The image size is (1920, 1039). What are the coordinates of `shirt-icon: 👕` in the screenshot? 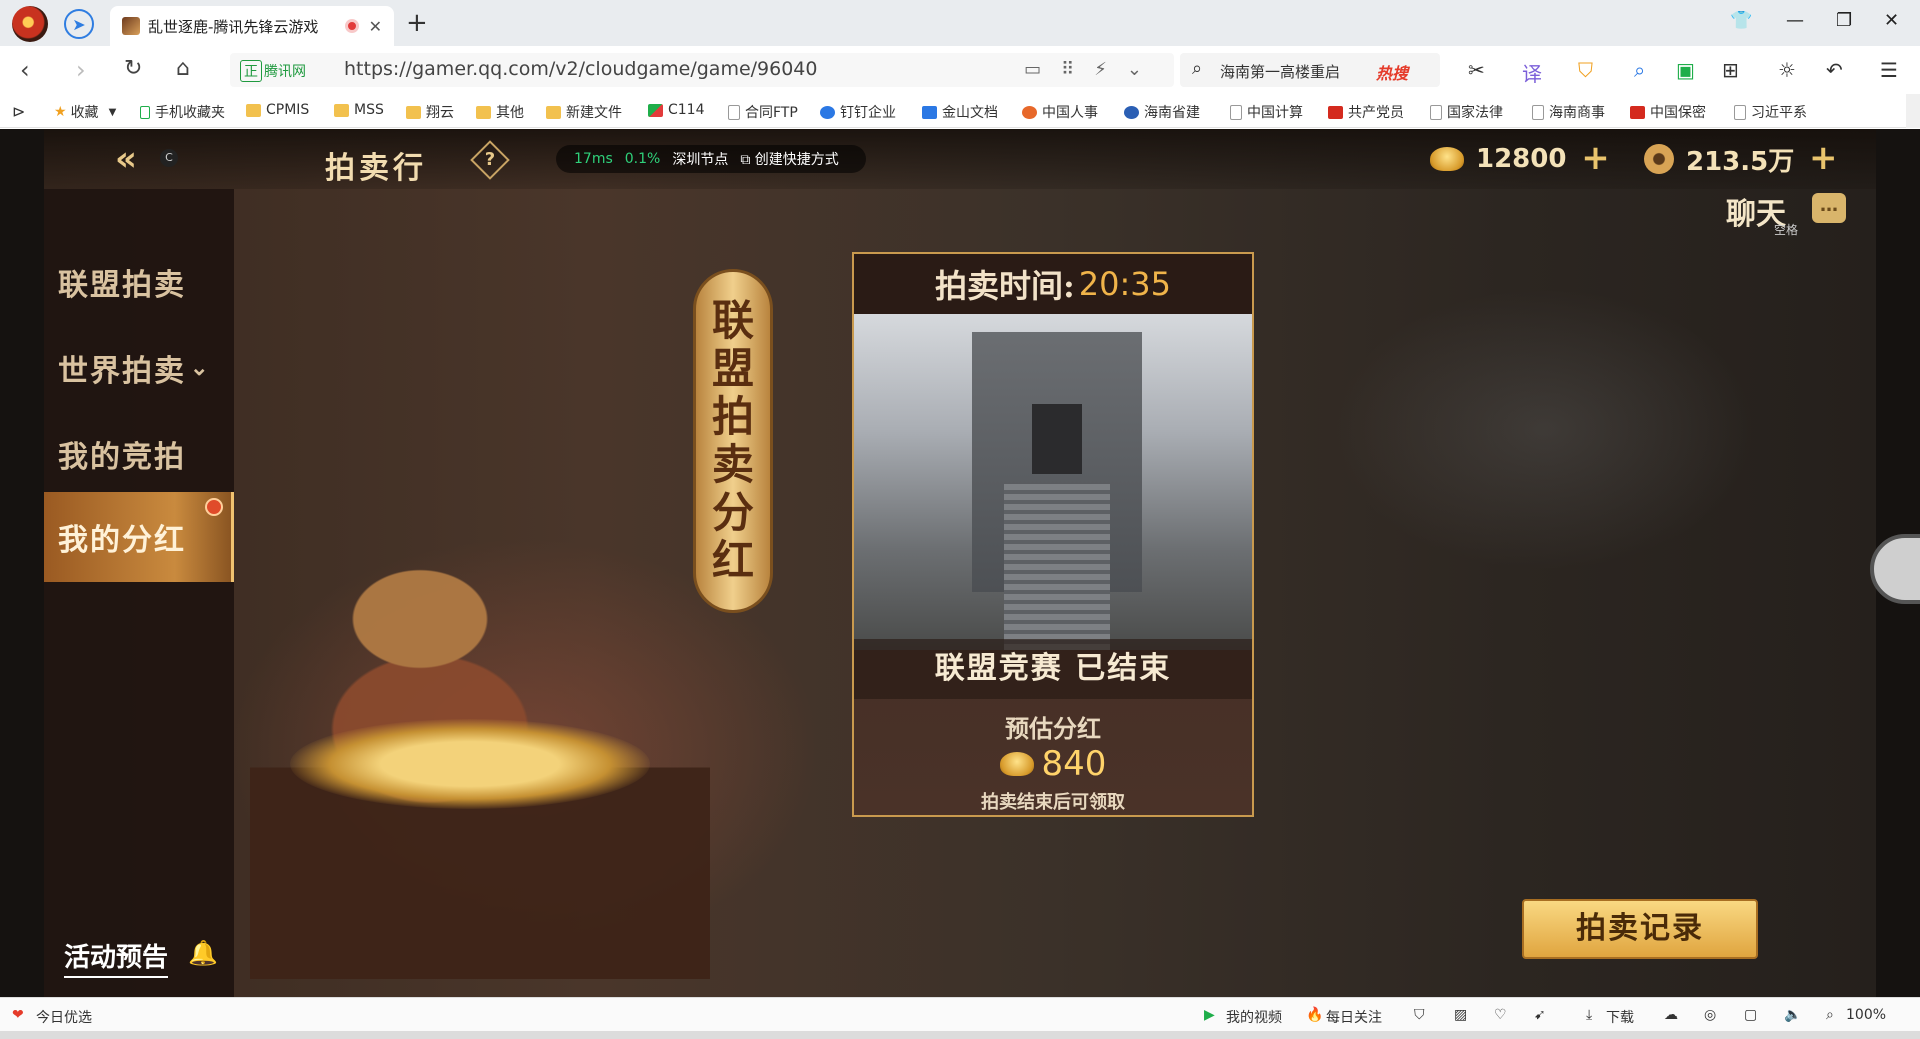 It's located at (1741, 20).